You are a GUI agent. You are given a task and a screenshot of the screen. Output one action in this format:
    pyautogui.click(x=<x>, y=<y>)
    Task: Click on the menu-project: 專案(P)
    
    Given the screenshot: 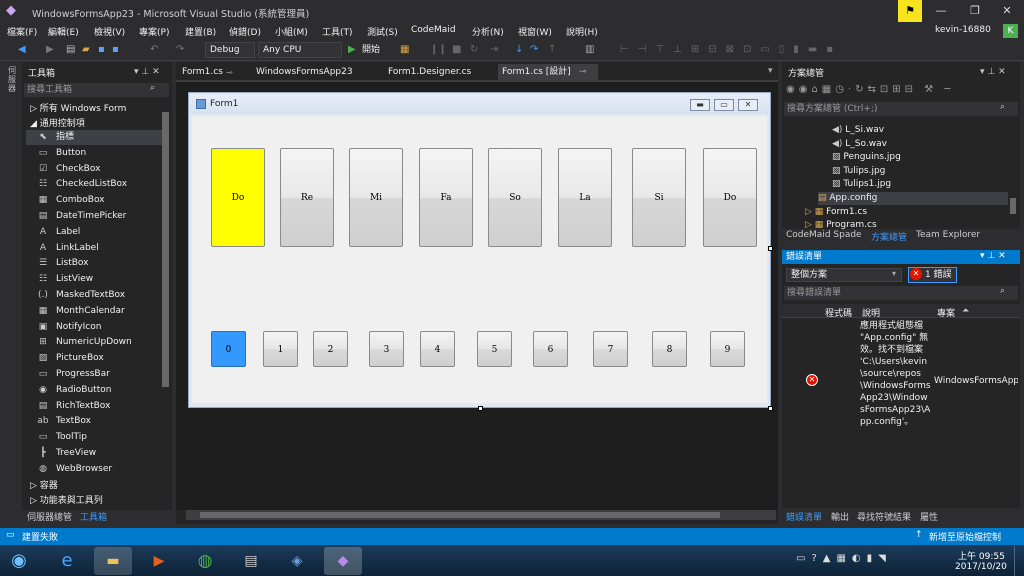 What is the action you would take?
    pyautogui.click(x=154, y=31)
    